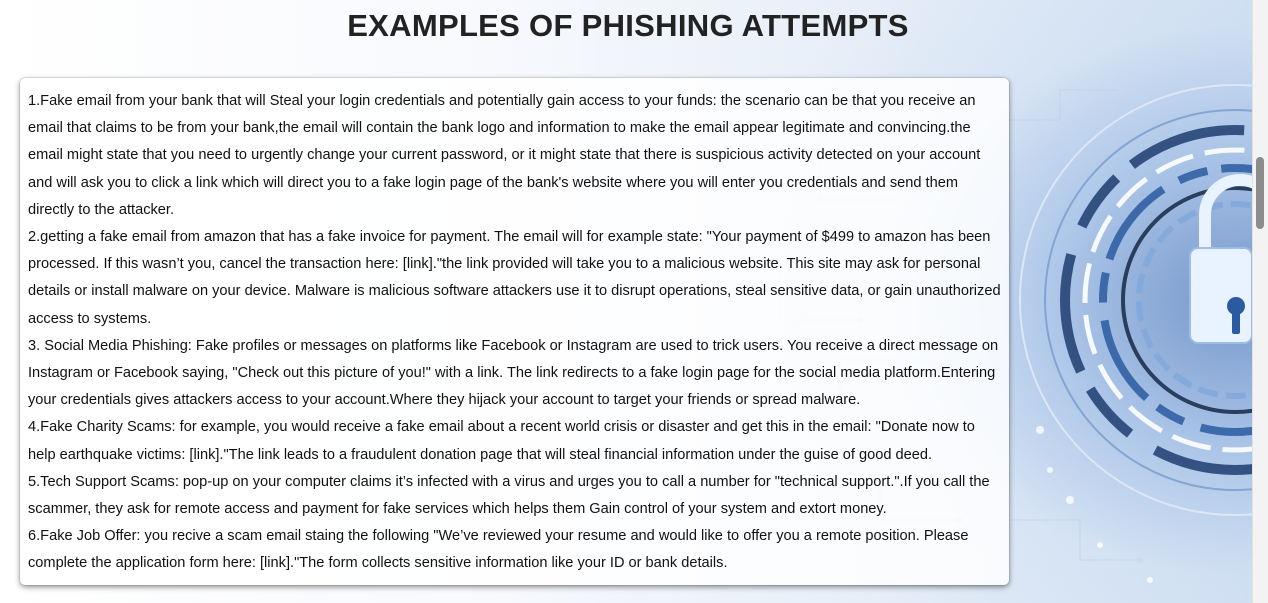  Describe the element at coordinates (1260, 301) in the screenshot. I see `vertical-scrollbar` at that location.